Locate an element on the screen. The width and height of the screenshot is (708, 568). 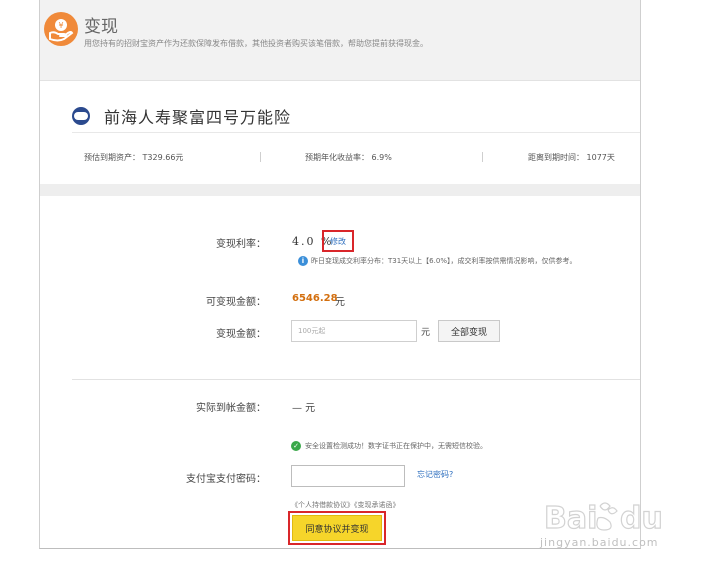
page-title: 变现 is located at coordinates (101, 27).